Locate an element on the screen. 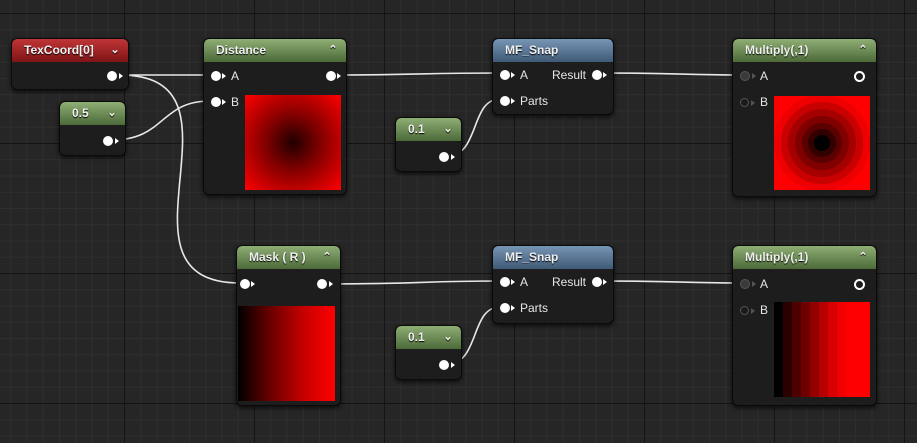  mf-snap-node-1: MF_Snap A Result Parts is located at coordinates (553, 76).